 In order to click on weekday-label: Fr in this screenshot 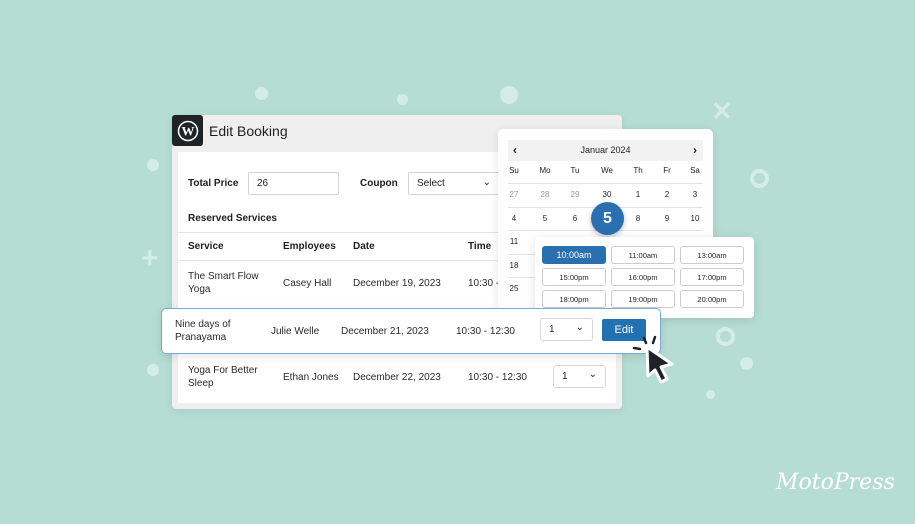, I will do `click(667, 170)`.